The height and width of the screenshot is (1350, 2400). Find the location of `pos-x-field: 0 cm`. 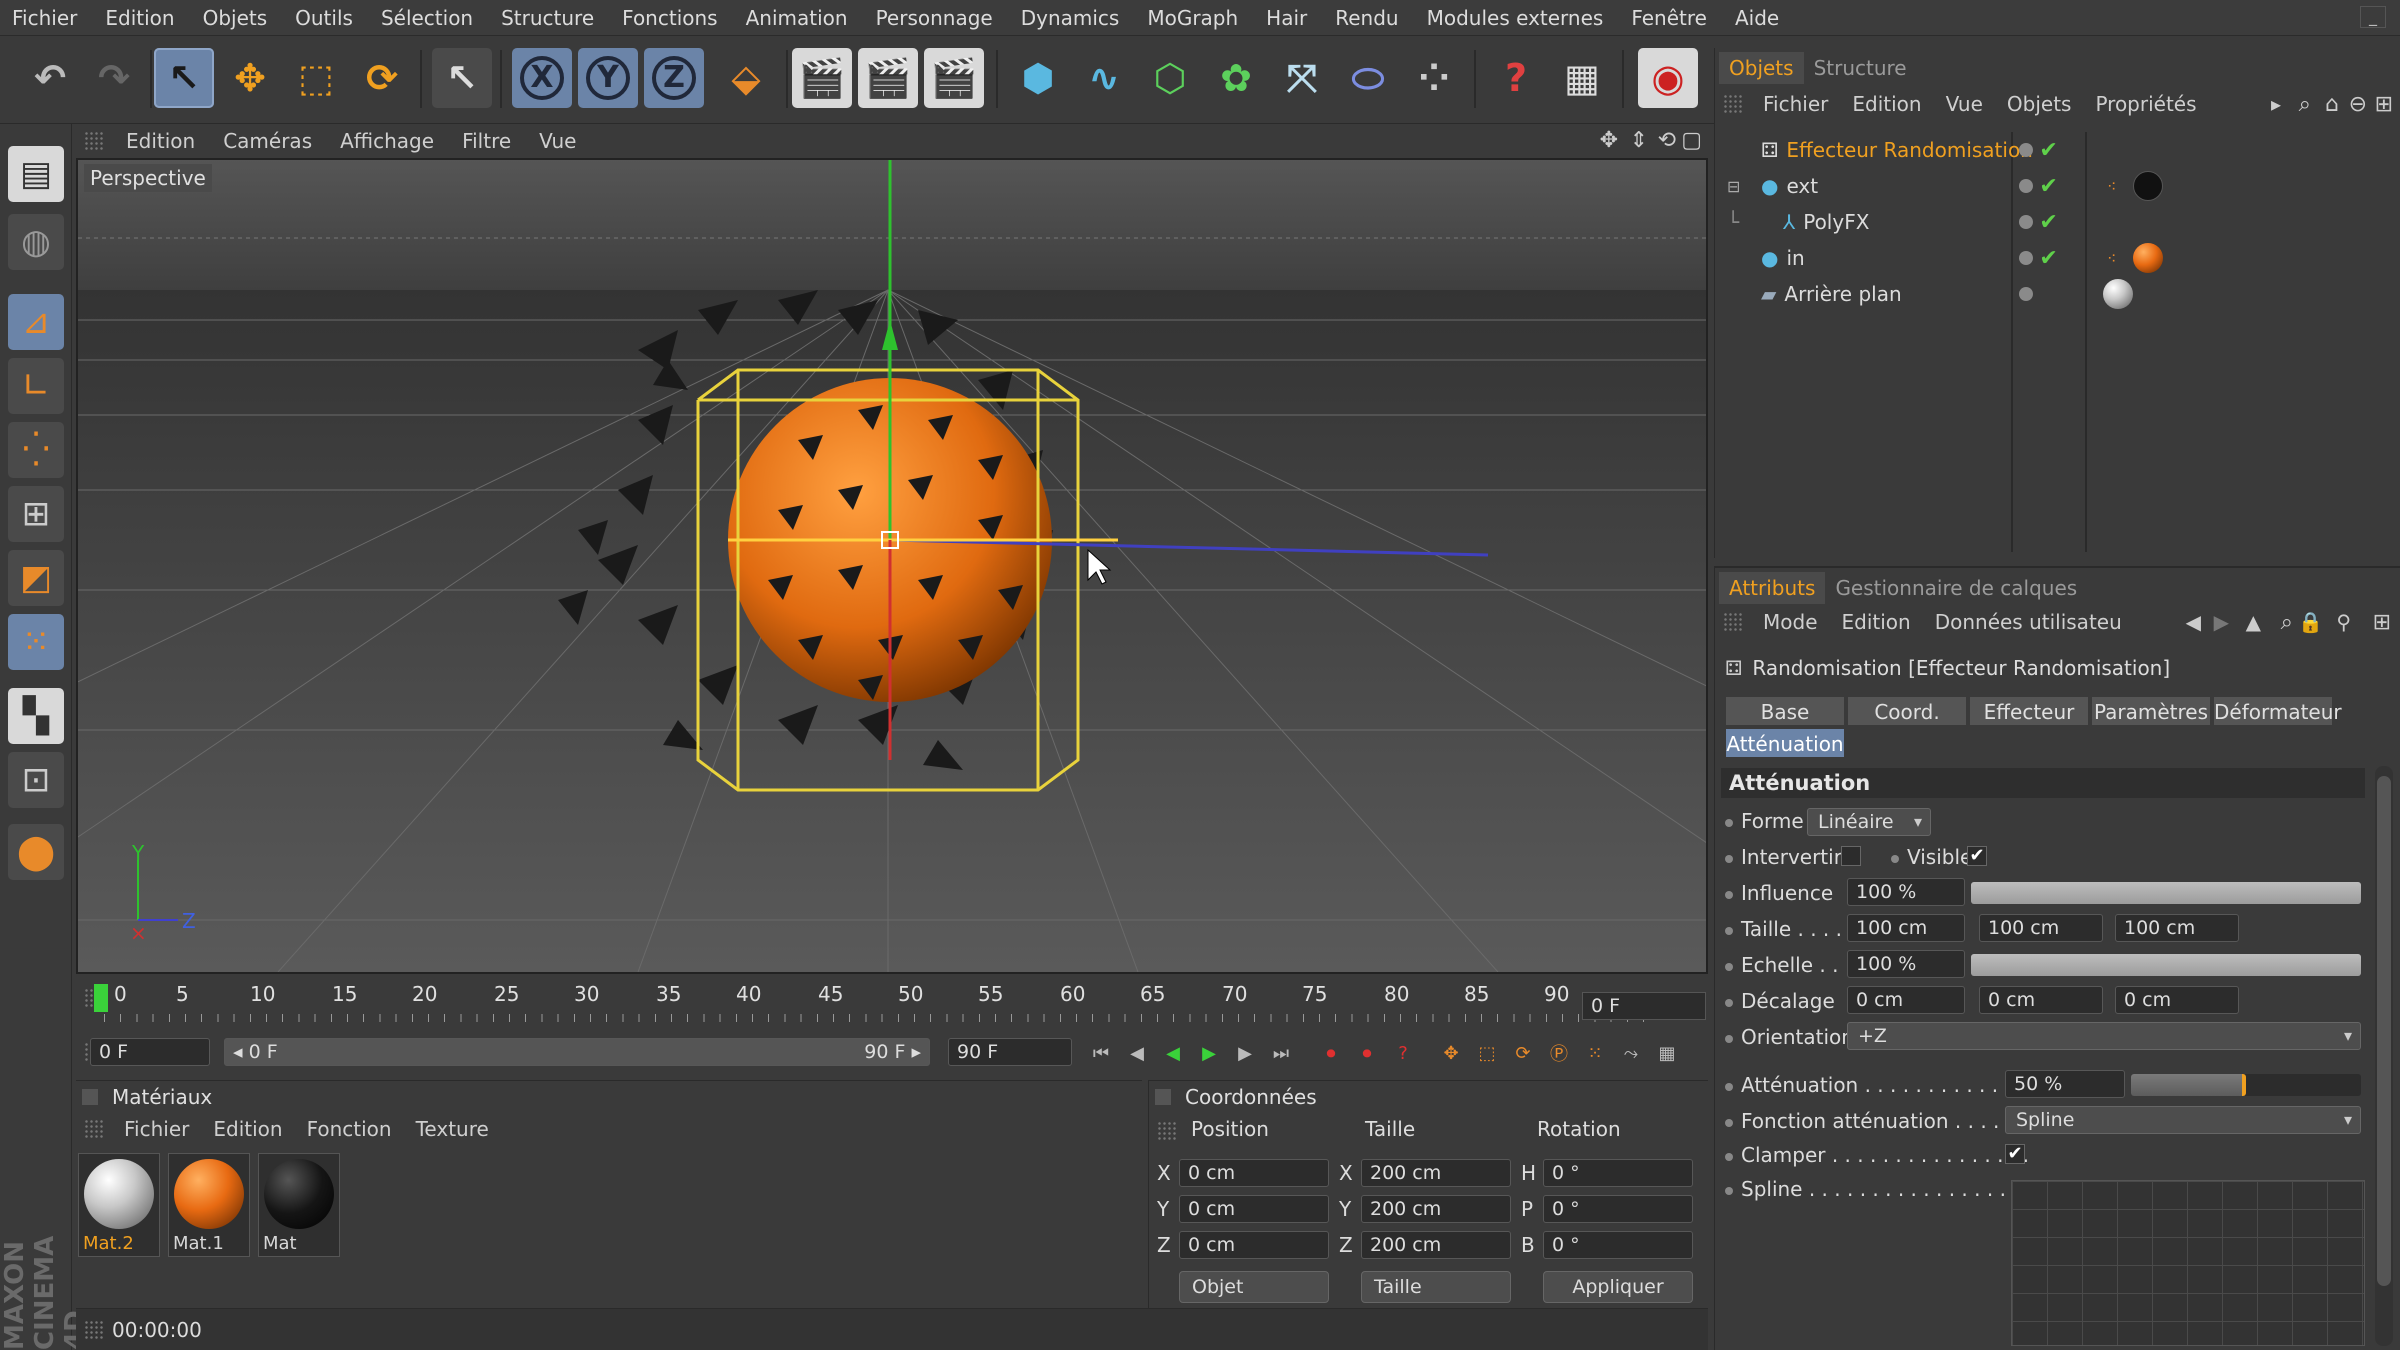

pos-x-field: 0 cm is located at coordinates (1254, 1173).